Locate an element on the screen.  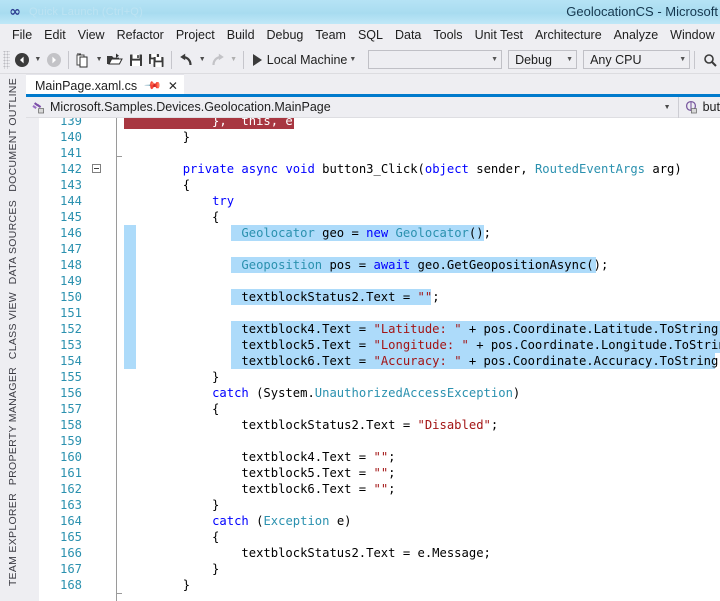
code-text: } is located at coordinates (171, 505).